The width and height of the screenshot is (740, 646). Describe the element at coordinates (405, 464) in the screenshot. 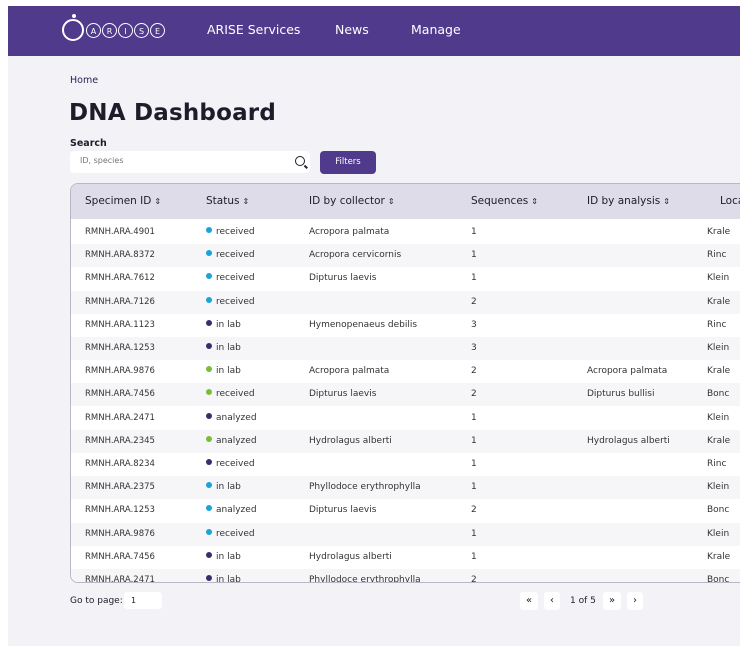

I see `table-row: RMNH.ARA.8234 received 1 Rinc` at that location.